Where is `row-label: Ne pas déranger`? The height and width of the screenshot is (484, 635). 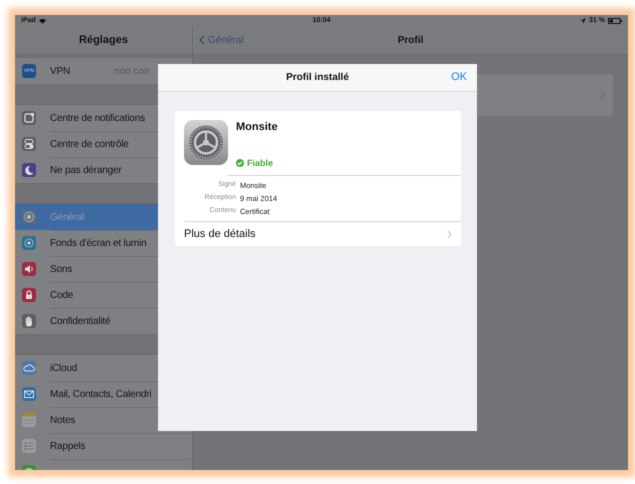 row-label: Ne pas déranger is located at coordinates (86, 170).